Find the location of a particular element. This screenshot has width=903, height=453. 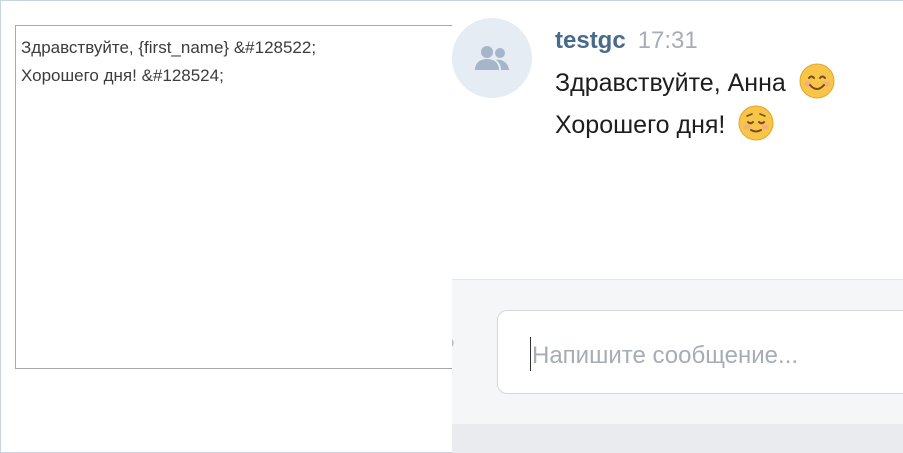

attach-icon: ? is located at coordinates (453, 349).